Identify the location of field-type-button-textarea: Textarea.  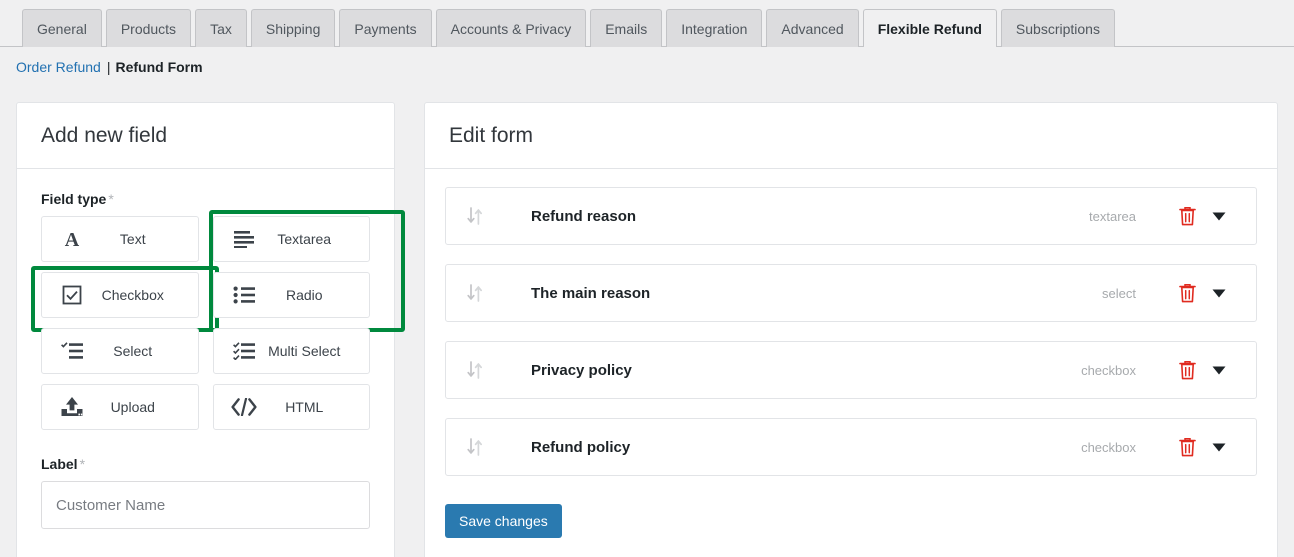
(291, 239).